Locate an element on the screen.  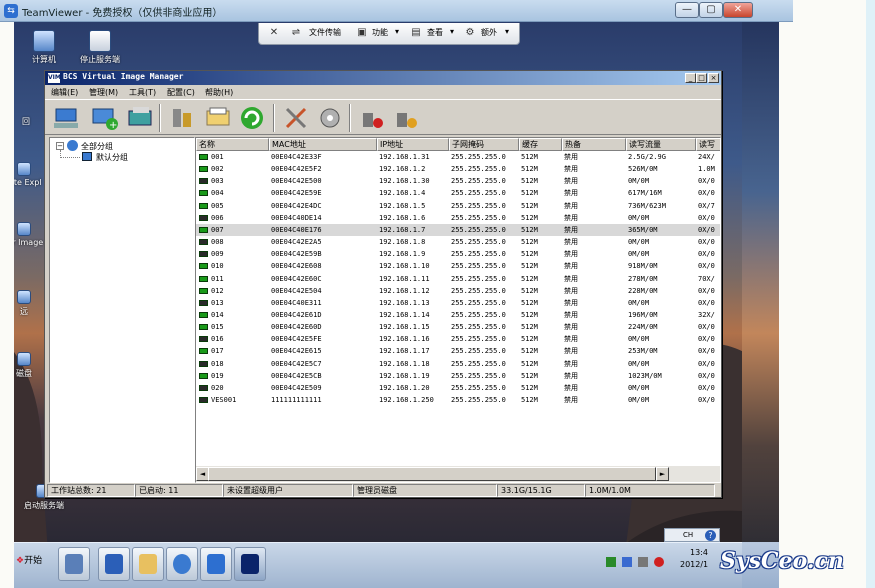
toolbar-user-edit-button is located at coordinates (406, 118).